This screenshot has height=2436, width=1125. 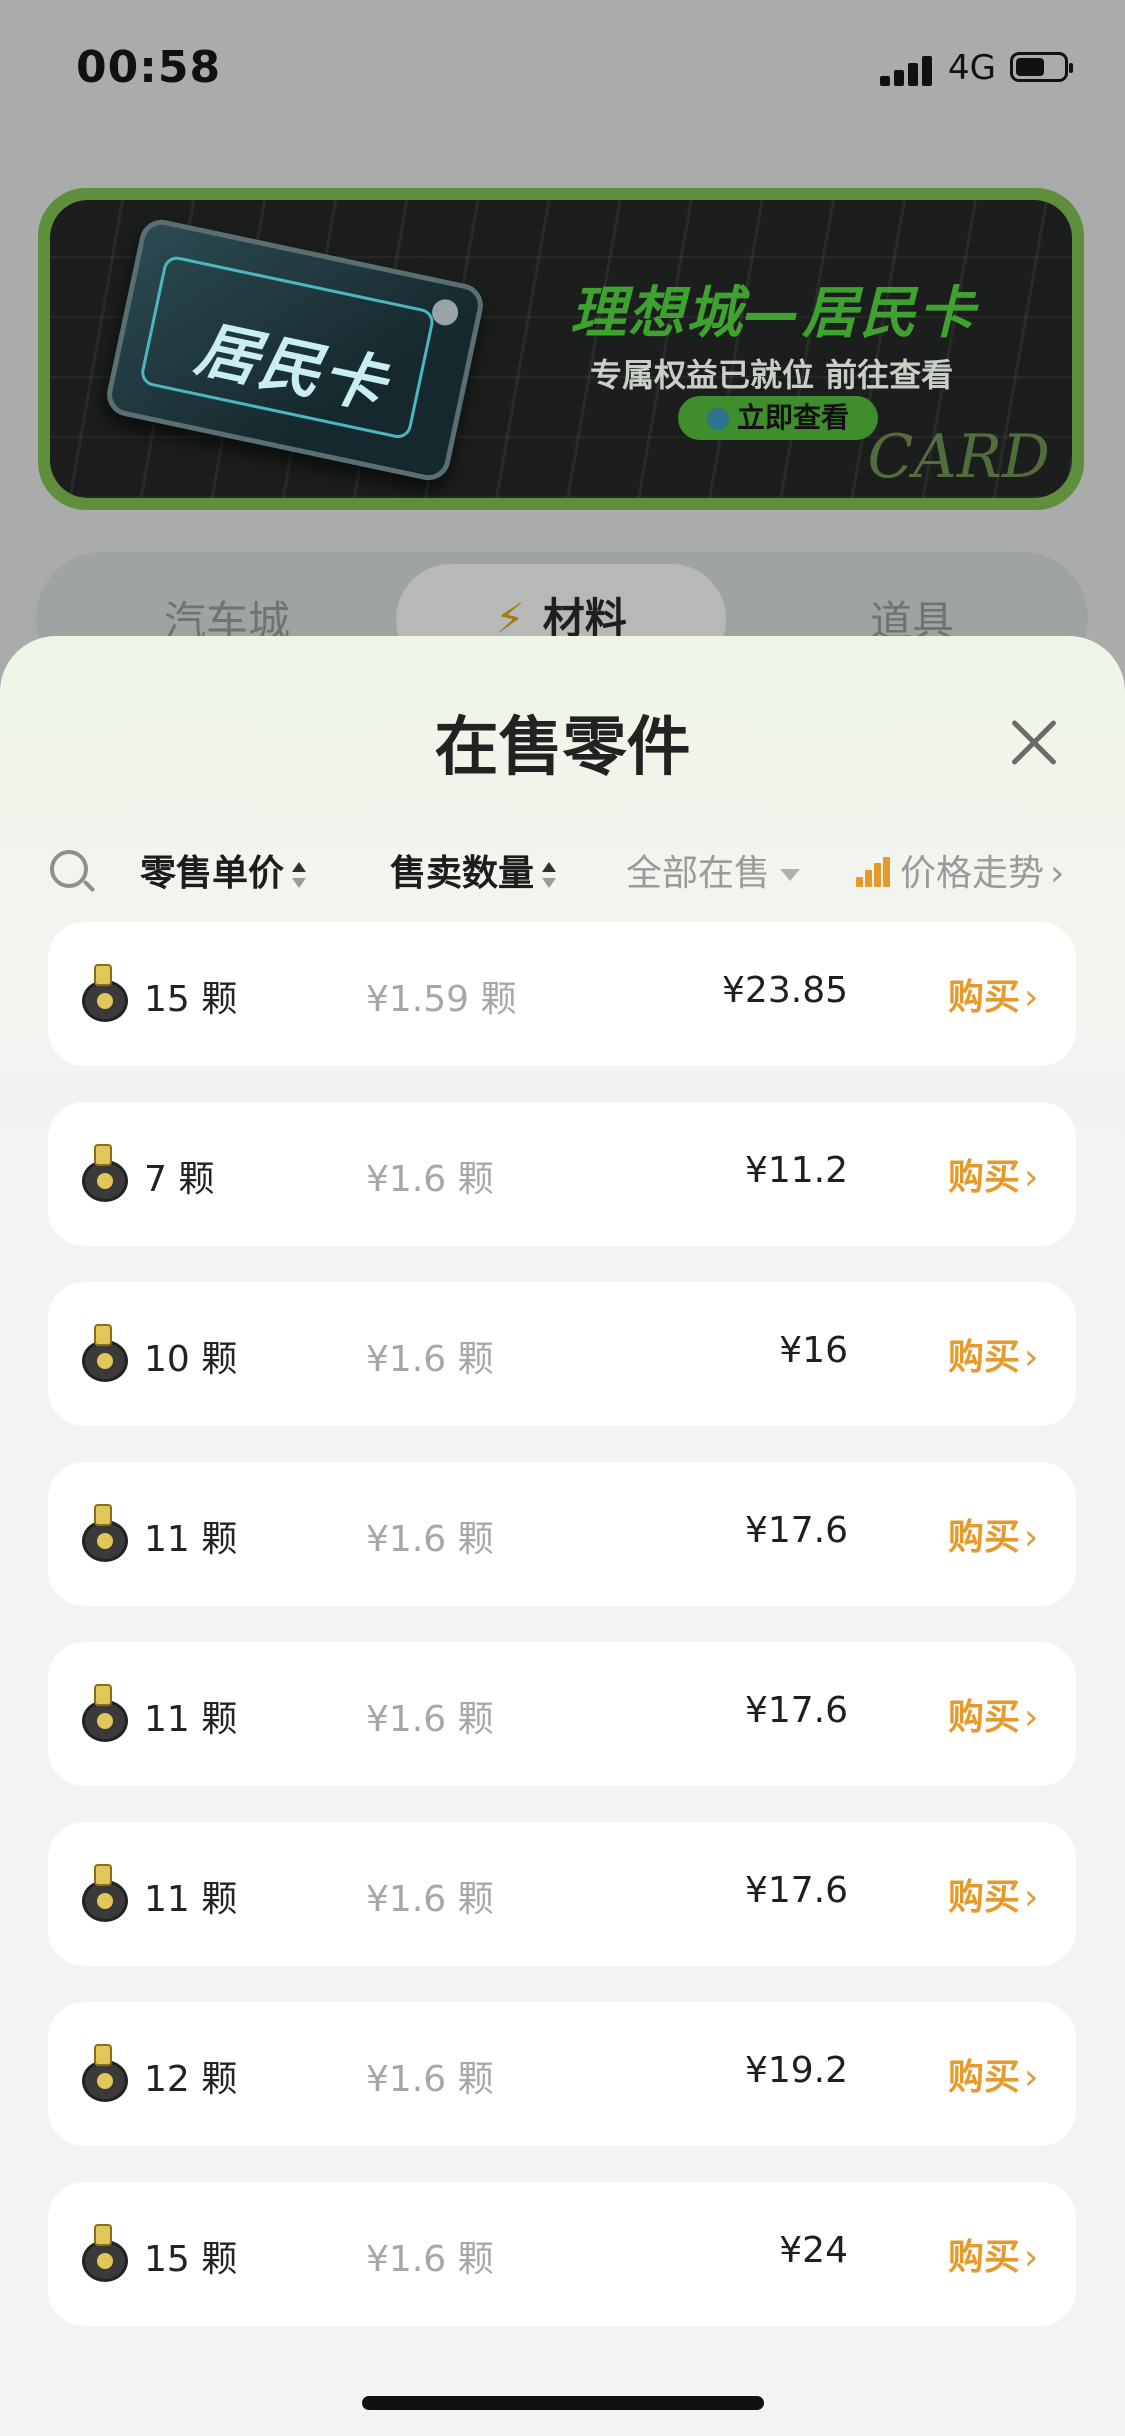 I want to click on price-trend-label: 价格走势, so click(x=972, y=873).